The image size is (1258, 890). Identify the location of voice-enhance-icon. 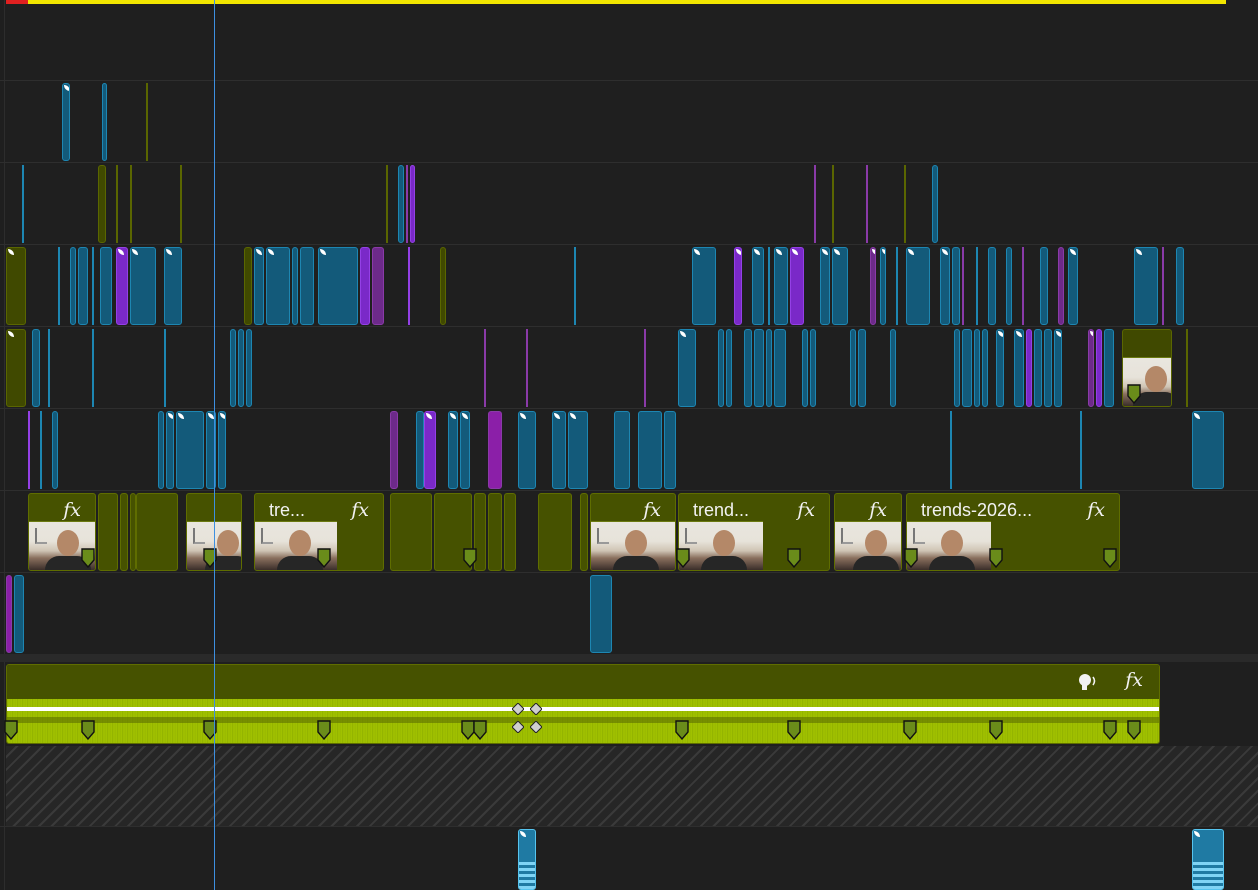
(1088, 682).